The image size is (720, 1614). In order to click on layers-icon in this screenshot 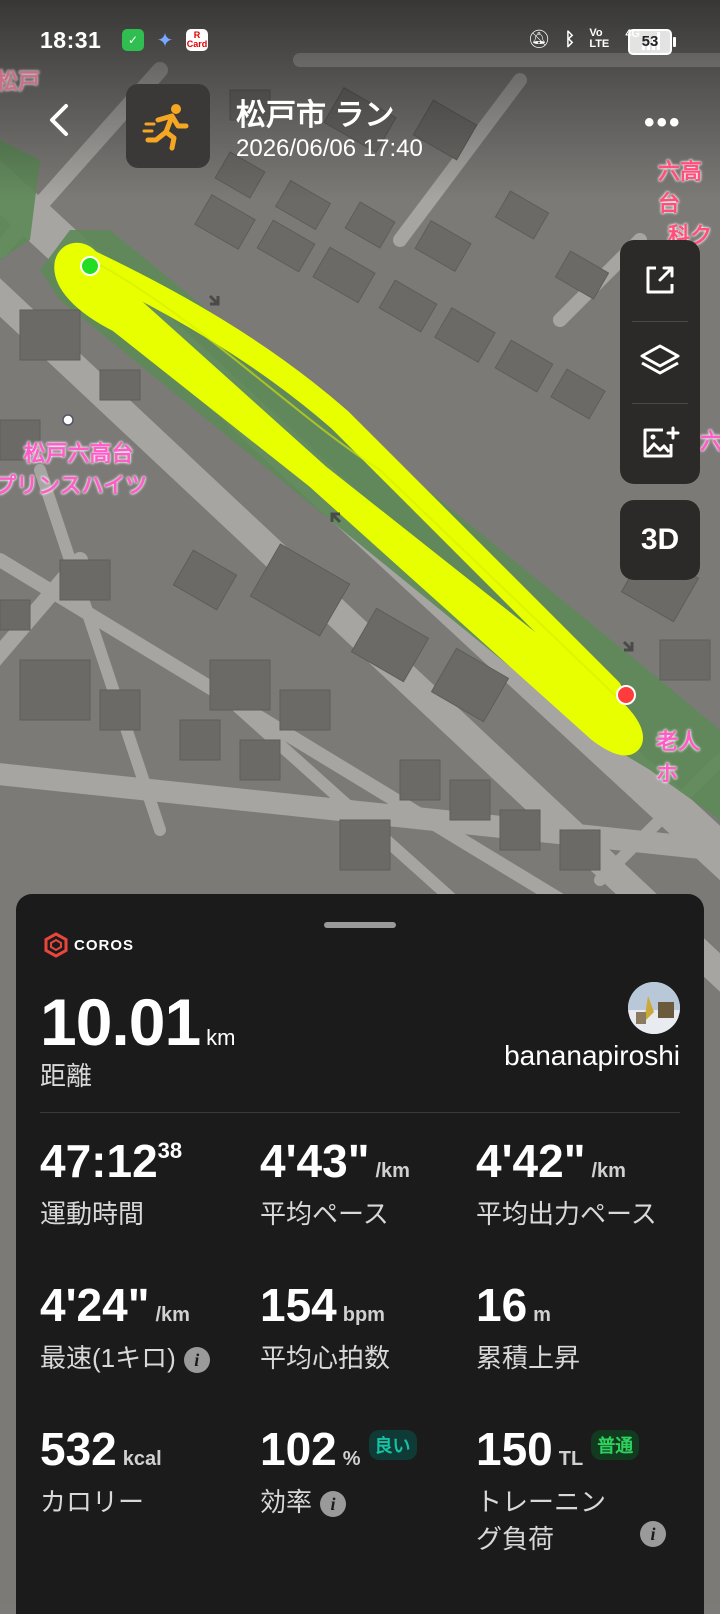, I will do `click(660, 359)`.